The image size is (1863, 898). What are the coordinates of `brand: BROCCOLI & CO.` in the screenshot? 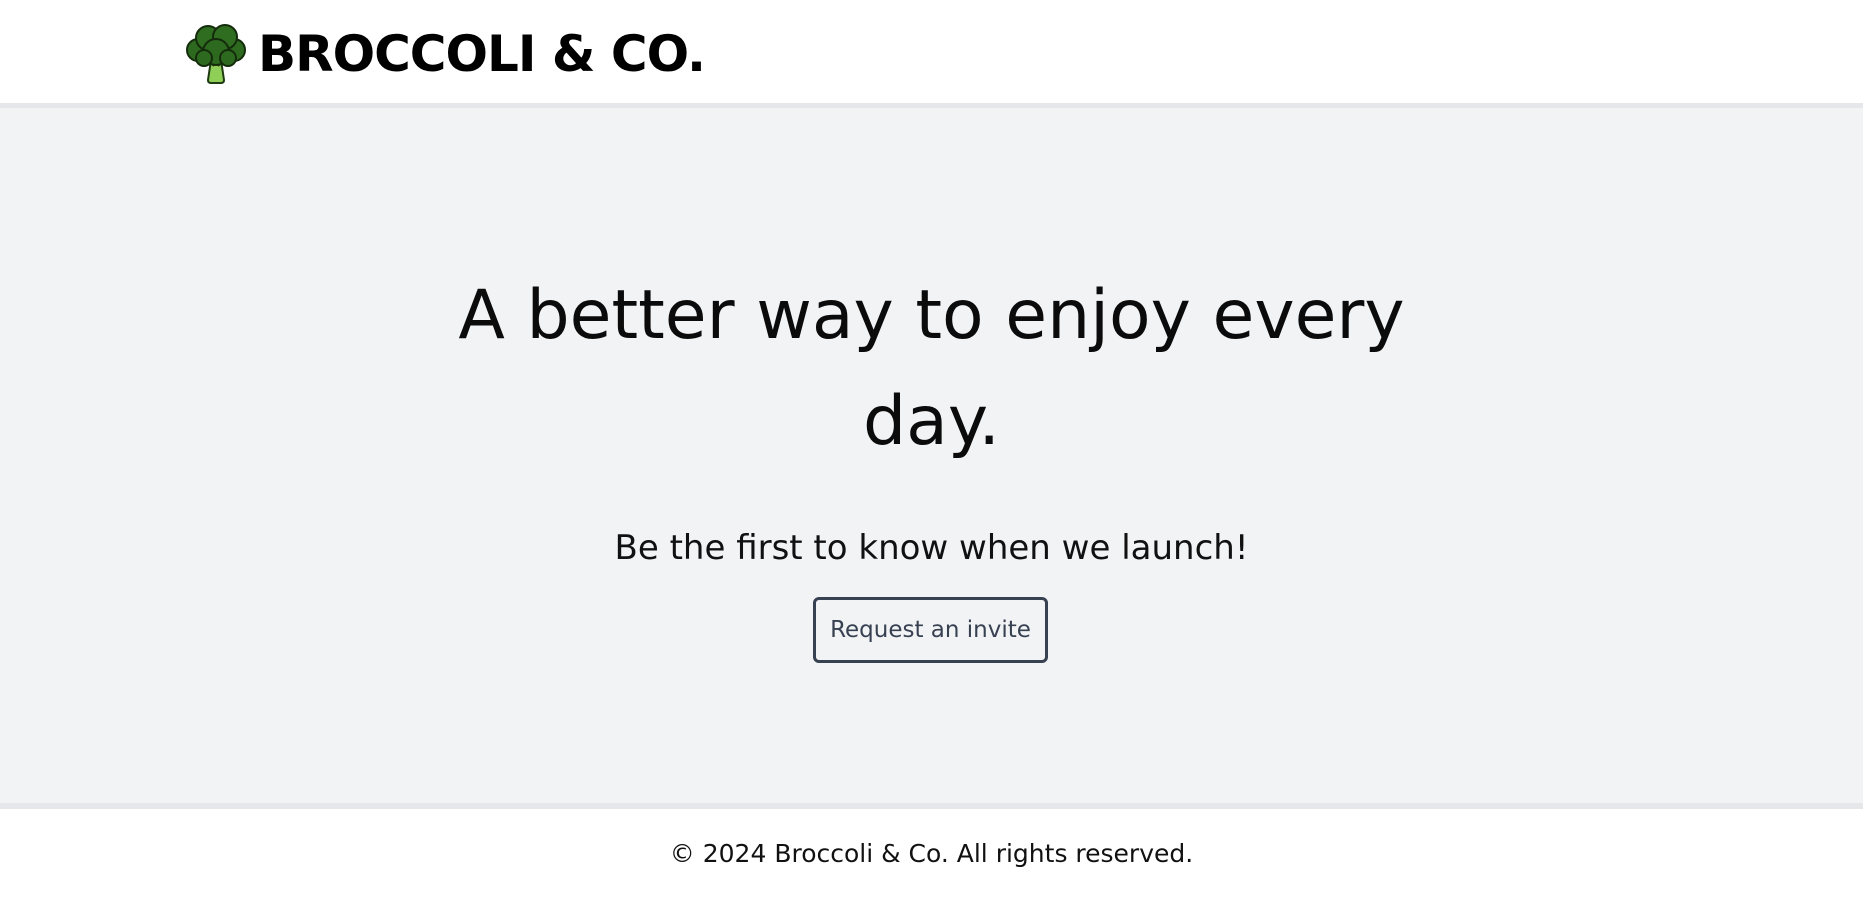 It's located at (445, 54).